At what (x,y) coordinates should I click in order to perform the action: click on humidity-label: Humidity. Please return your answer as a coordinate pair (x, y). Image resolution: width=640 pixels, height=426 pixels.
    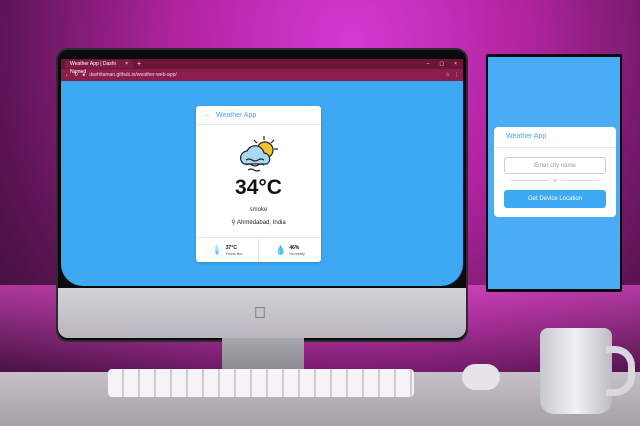
    Looking at the image, I should click on (297, 253).